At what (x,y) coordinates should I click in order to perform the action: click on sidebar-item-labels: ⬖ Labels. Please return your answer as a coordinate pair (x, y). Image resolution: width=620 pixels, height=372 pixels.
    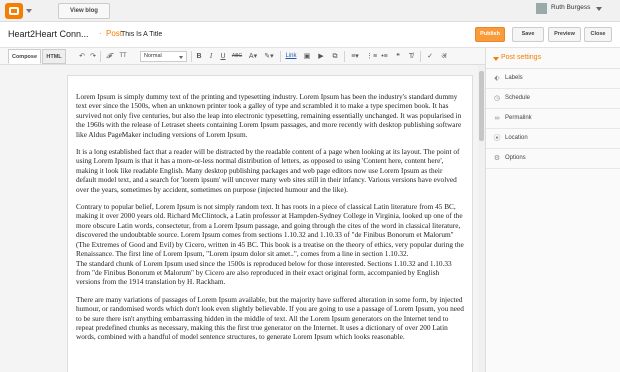
    Looking at the image, I should click on (553, 79).